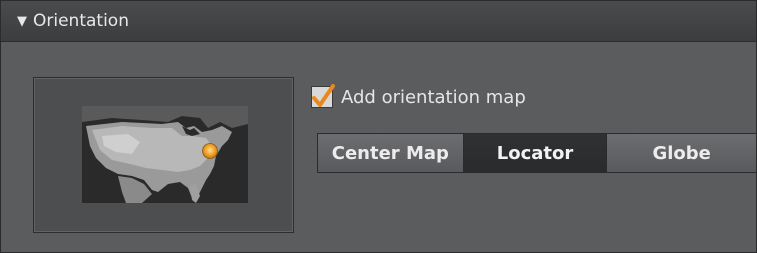  I want to click on checkbox-box, so click(323, 96).